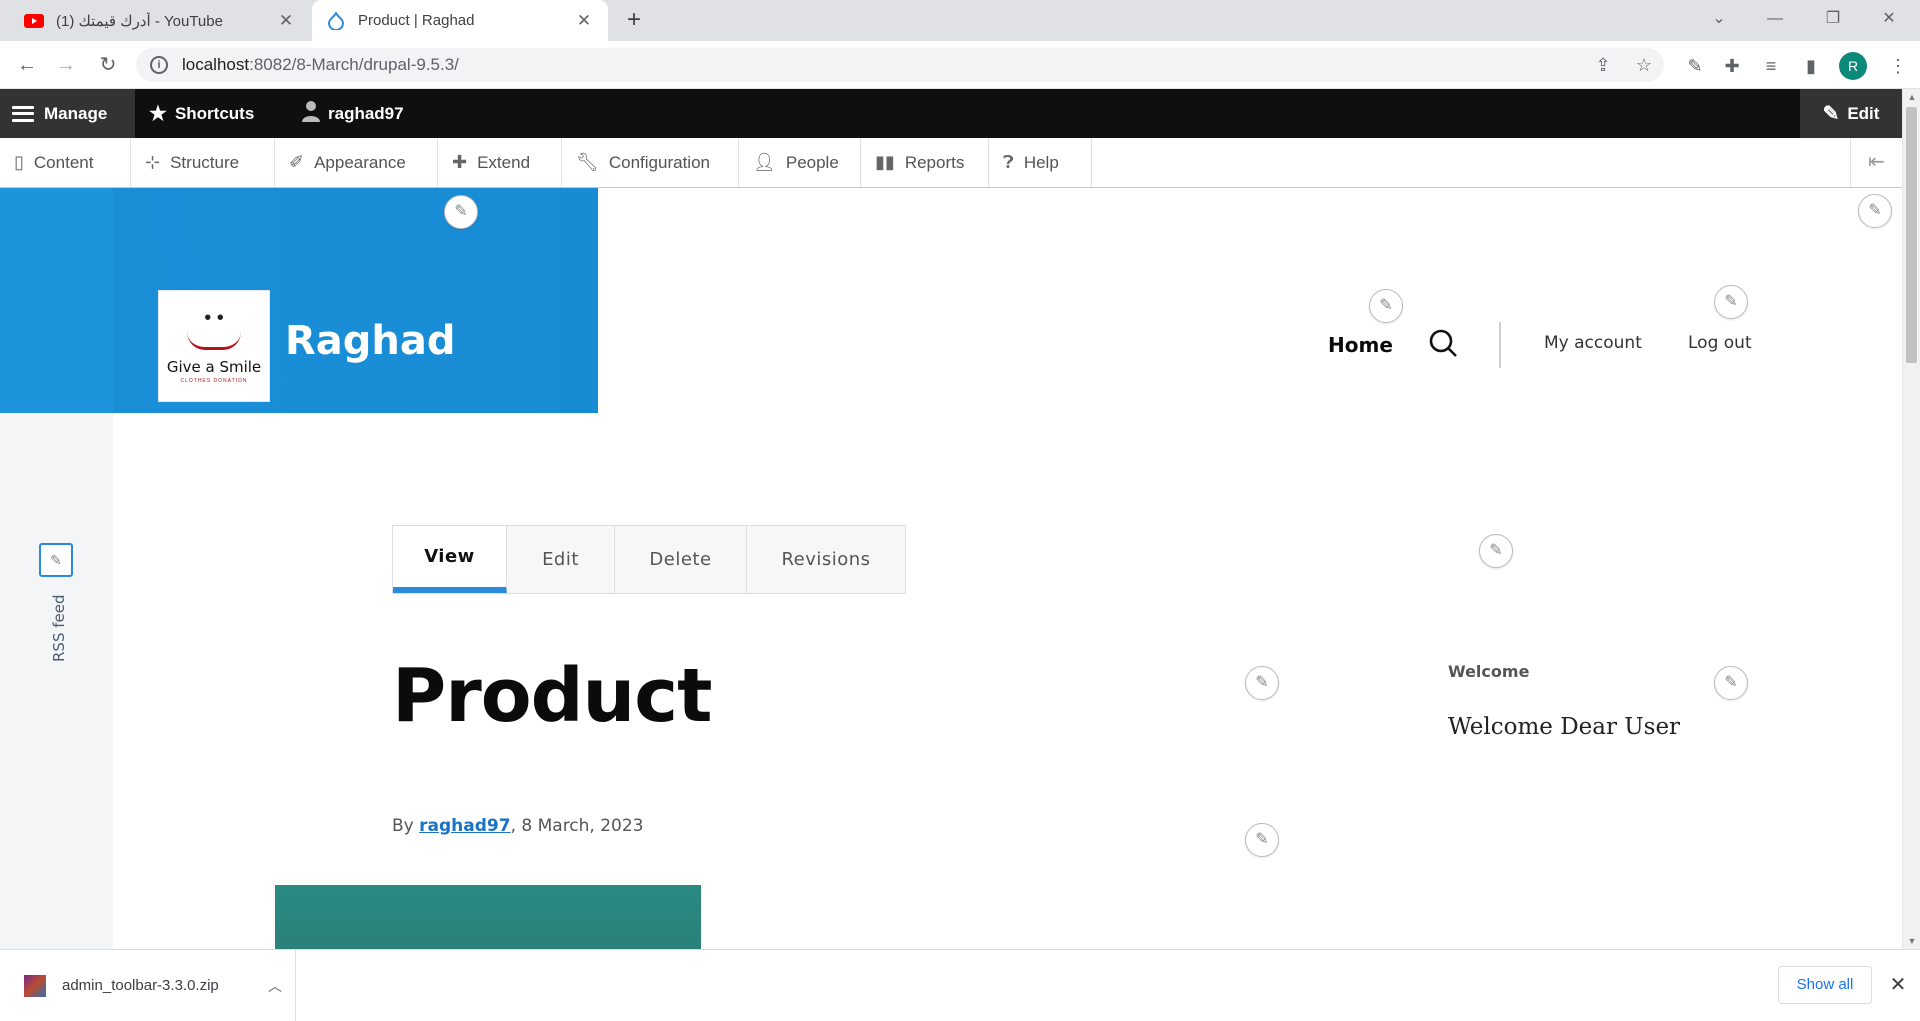 The height and width of the screenshot is (1021, 1920). Describe the element at coordinates (460, 162) in the screenshot. I see `puzzle-icon: ✚` at that location.